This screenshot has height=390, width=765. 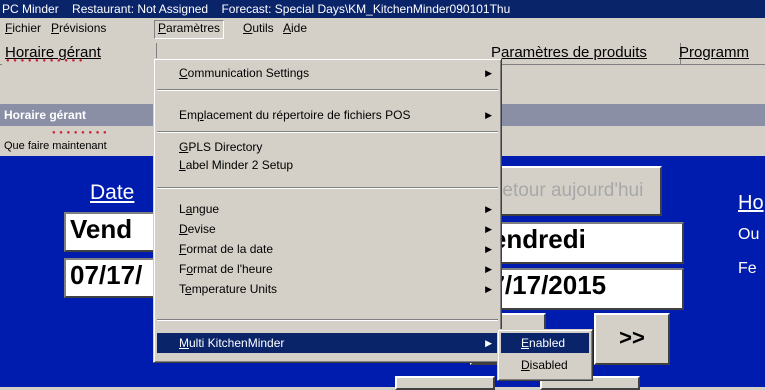 What do you see at coordinates (45, 61) in the screenshot?
I see `decorative-dots: ● ● ● ● ● ● ● ● ● ● ●` at bounding box center [45, 61].